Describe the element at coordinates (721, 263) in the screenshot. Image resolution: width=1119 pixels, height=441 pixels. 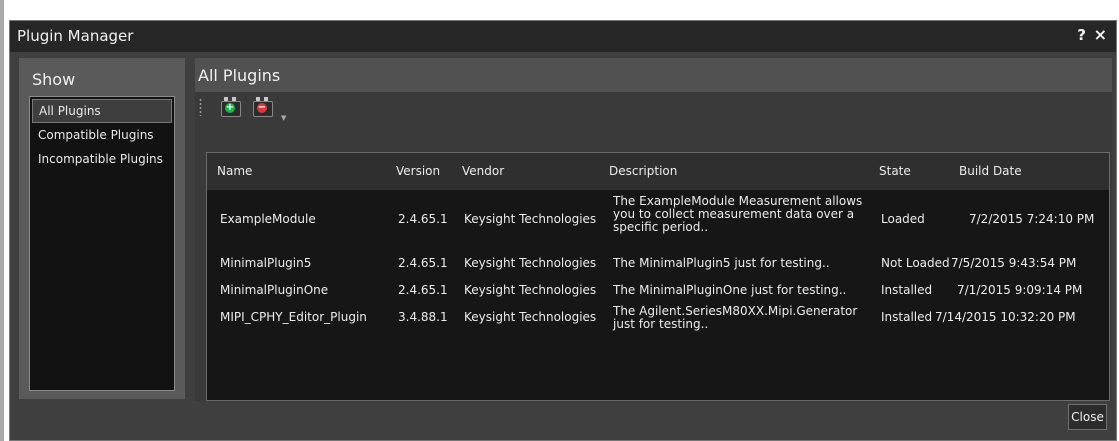
I see `cell-description: The MinimalPlugin5 just for testing..` at that location.